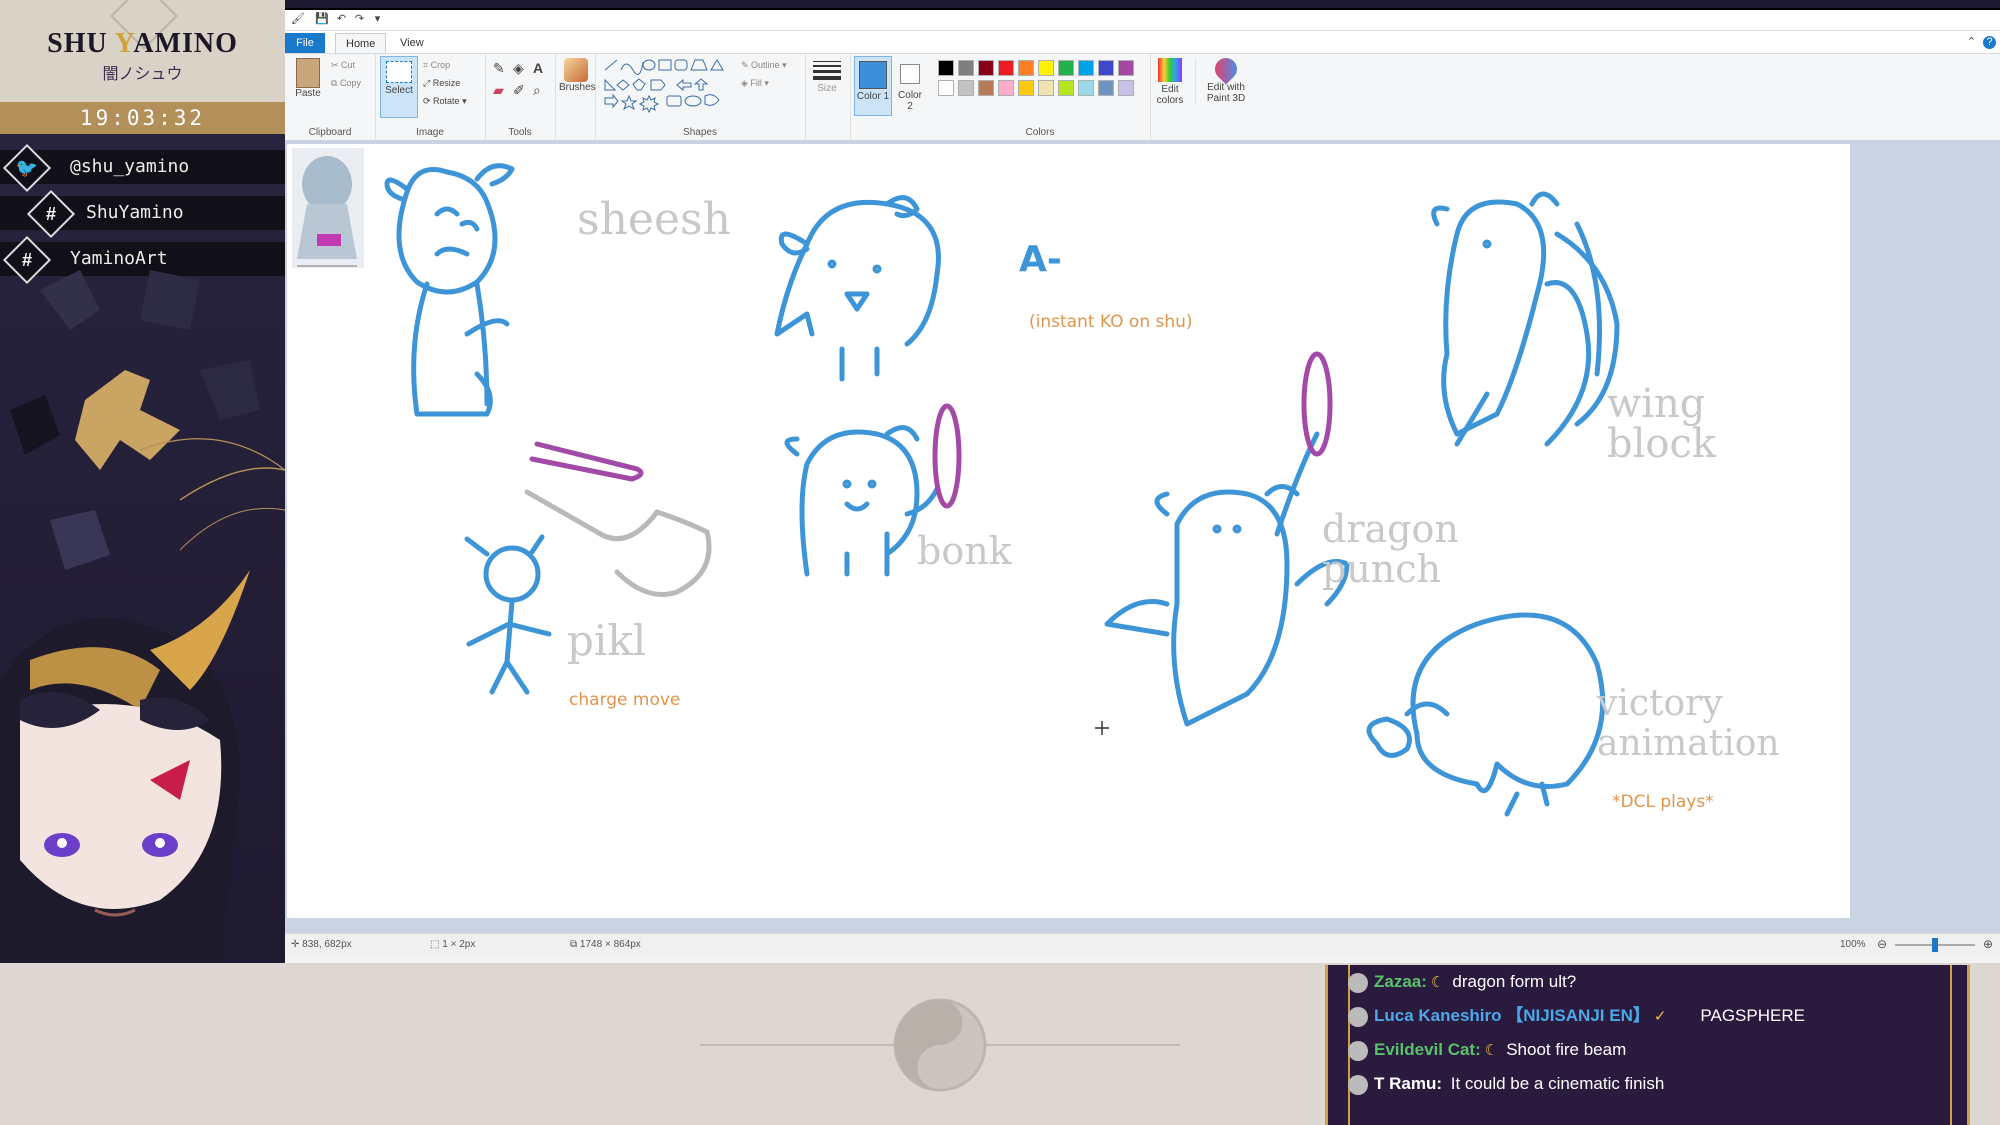 Image resolution: width=2000 pixels, height=1125 pixels. What do you see at coordinates (1525, 319) in the screenshot?
I see `wing-block-figure` at bounding box center [1525, 319].